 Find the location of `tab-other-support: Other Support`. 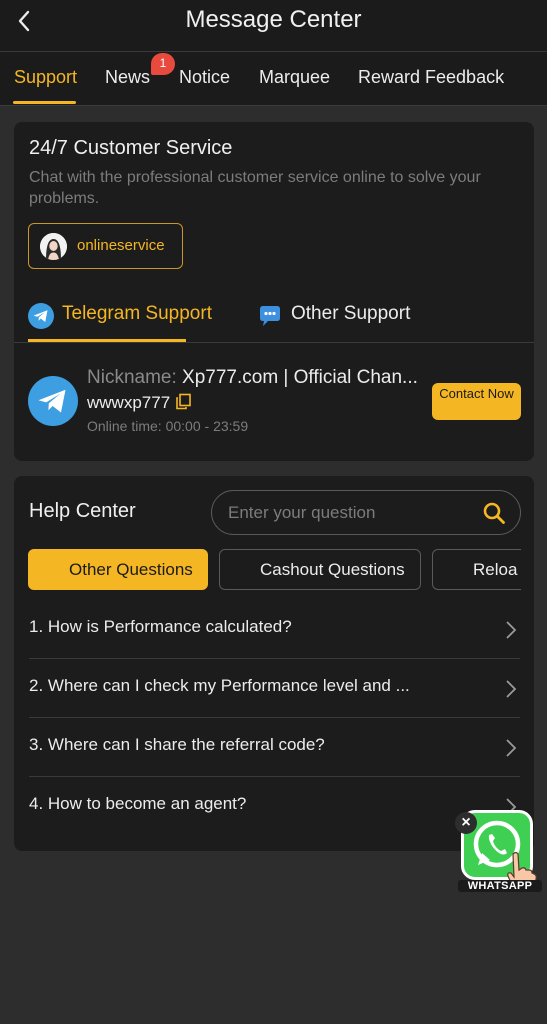

tab-other-support: Other Support is located at coordinates (342, 315).